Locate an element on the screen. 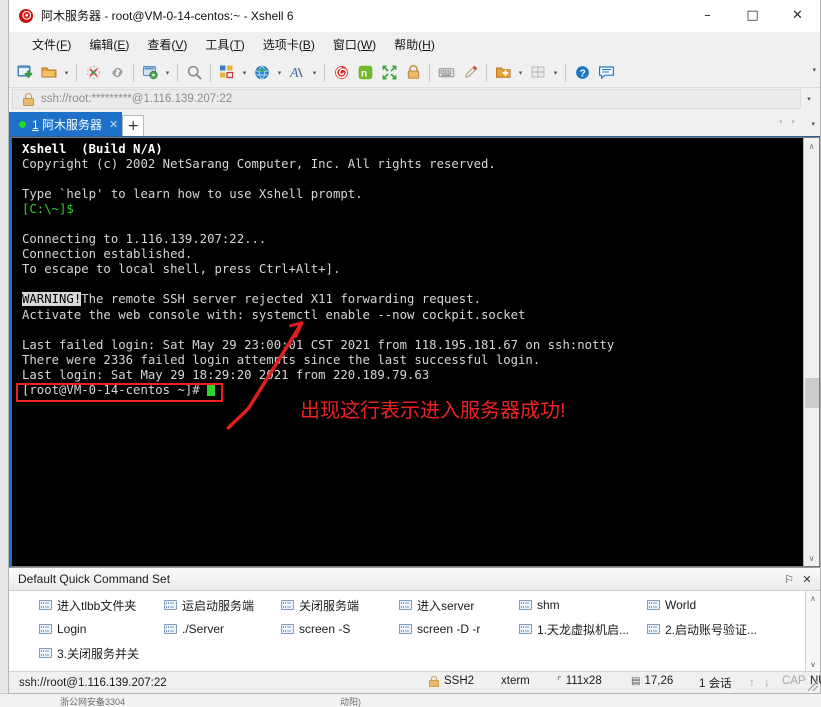  toolbar: ▾ ▾ ▾ ▾ A ▾ n ▾ ▾ ? ▾ is located at coordinates (414, 73).